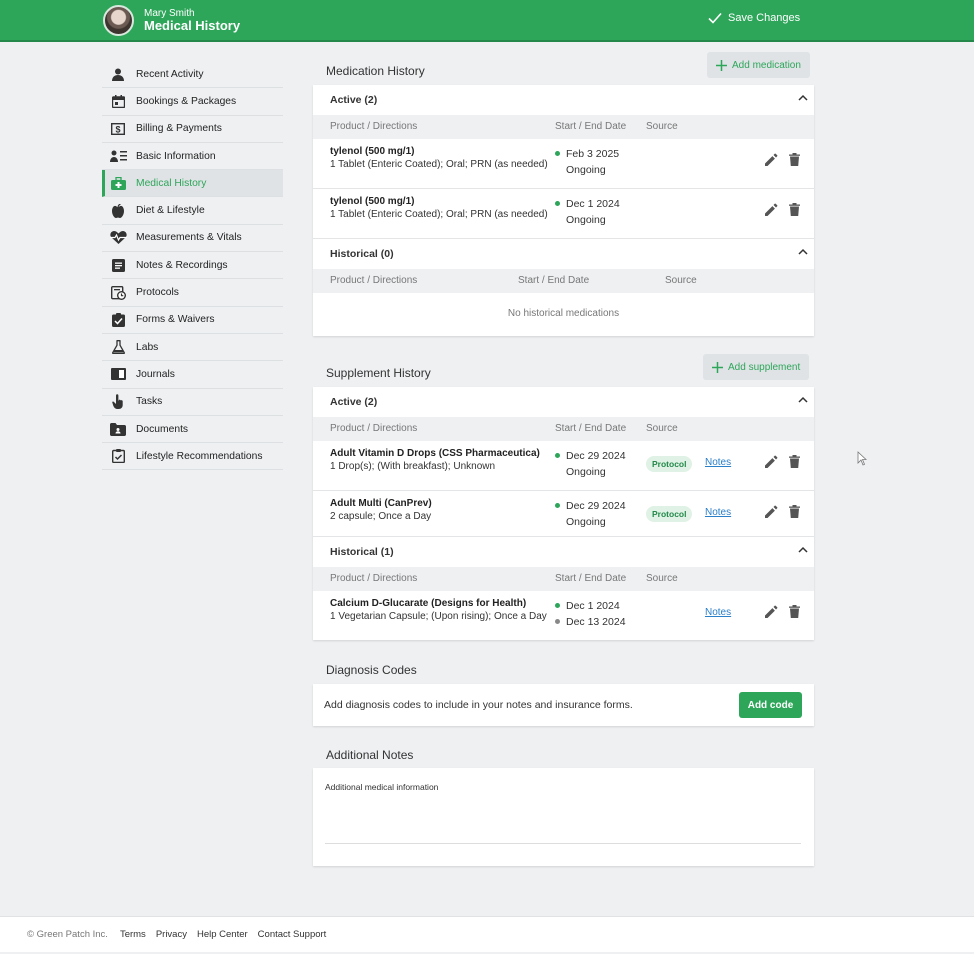 The image size is (974, 954). What do you see at coordinates (147, 347) in the screenshot?
I see `sidebar-item-label: Labs` at bounding box center [147, 347].